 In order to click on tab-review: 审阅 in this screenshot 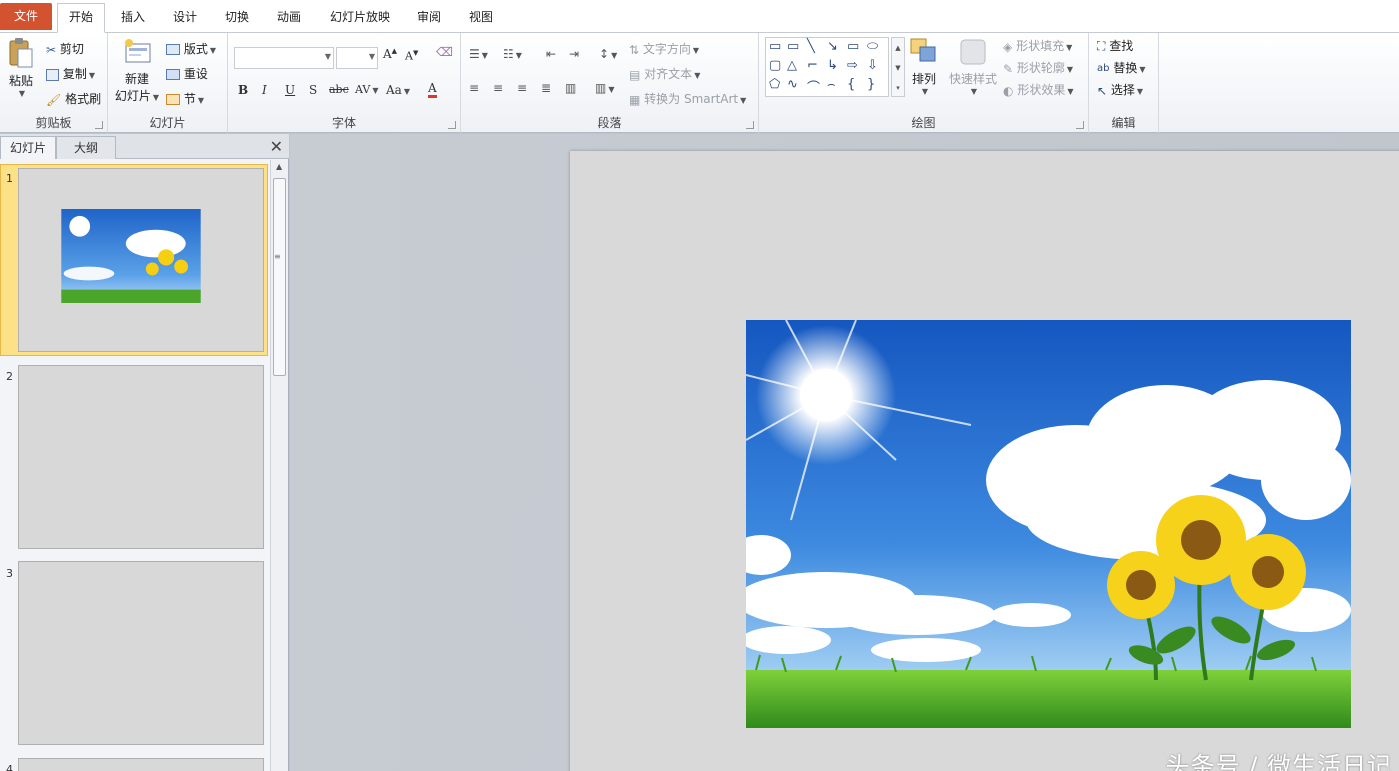, I will do `click(429, 17)`.